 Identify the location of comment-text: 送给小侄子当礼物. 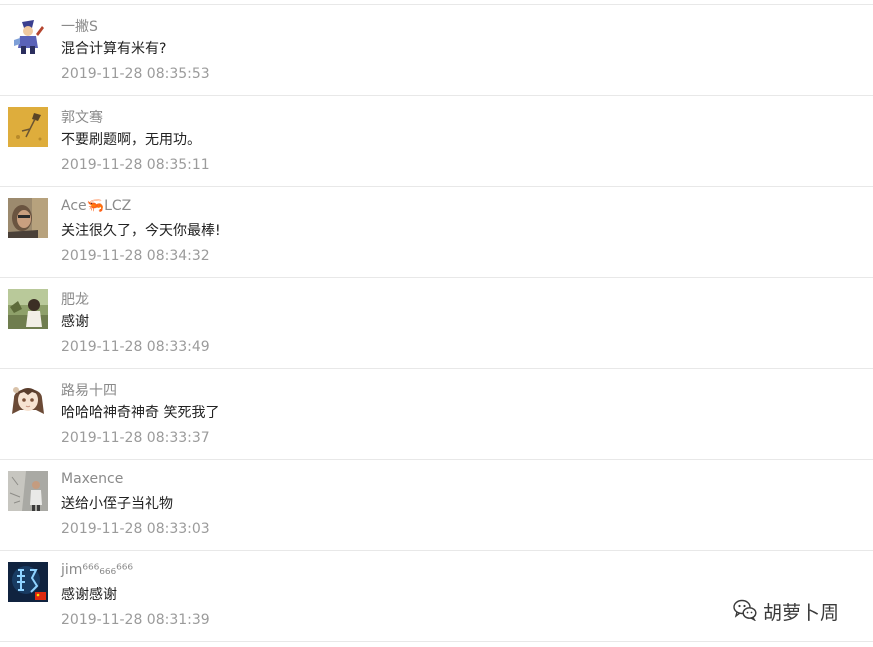
(117, 504).